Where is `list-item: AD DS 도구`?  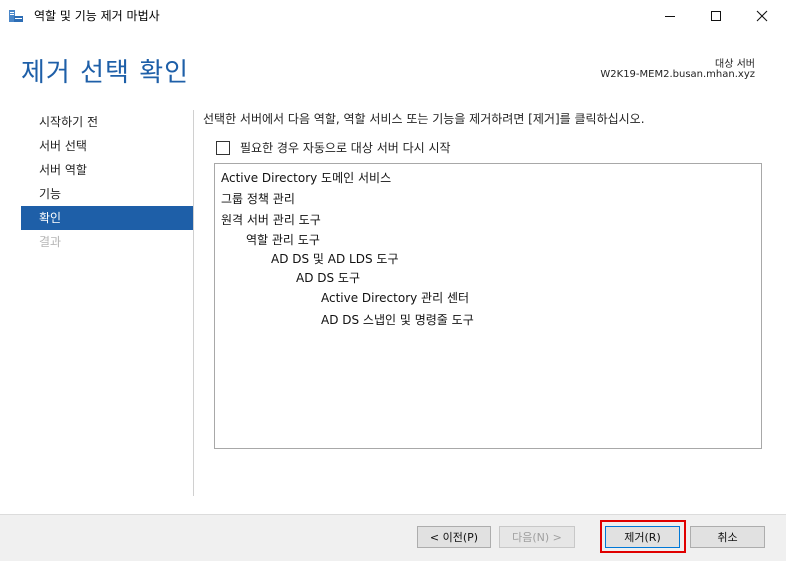 list-item: AD DS 도구 is located at coordinates (328, 278).